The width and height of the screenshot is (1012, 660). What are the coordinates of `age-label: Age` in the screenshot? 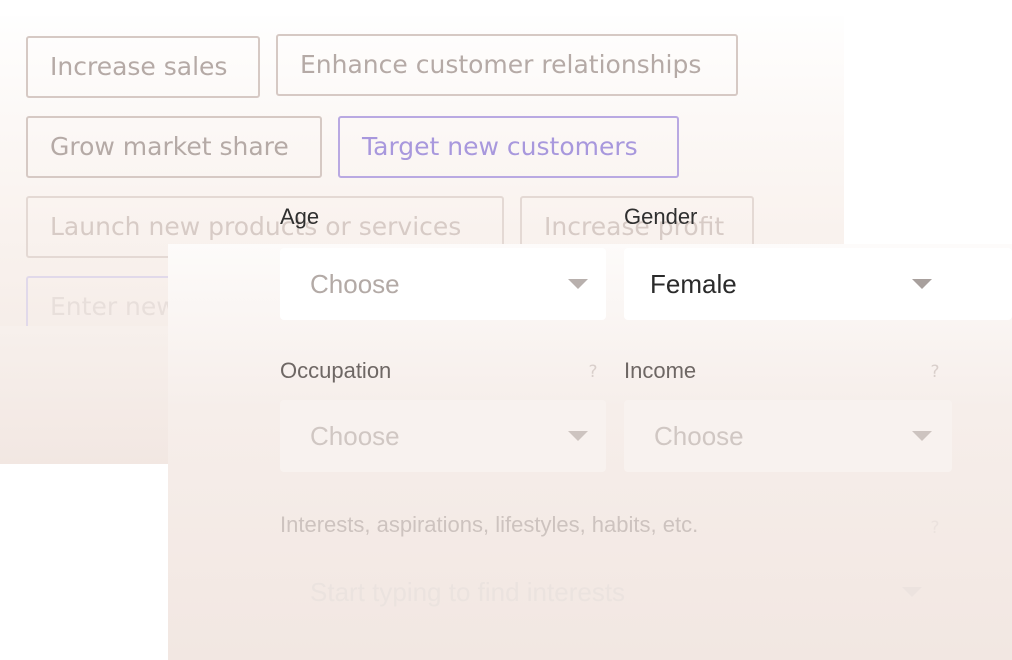 It's located at (300, 216).